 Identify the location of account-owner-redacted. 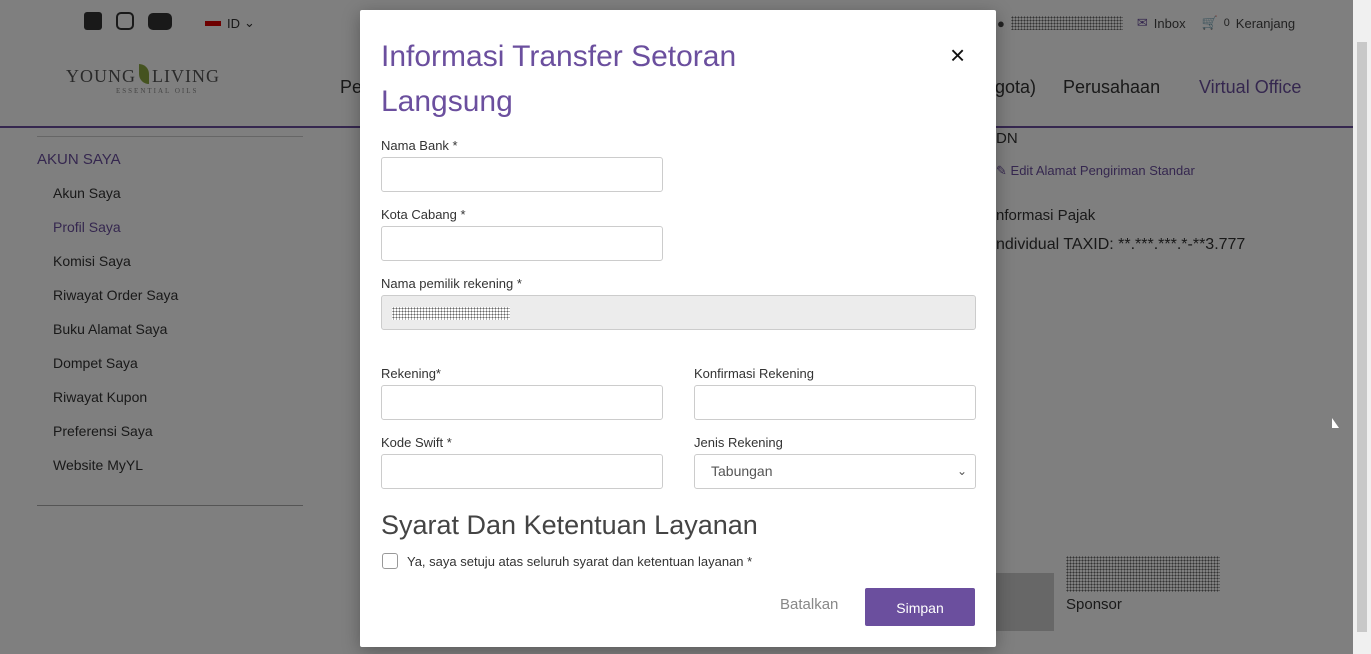
(451, 313).